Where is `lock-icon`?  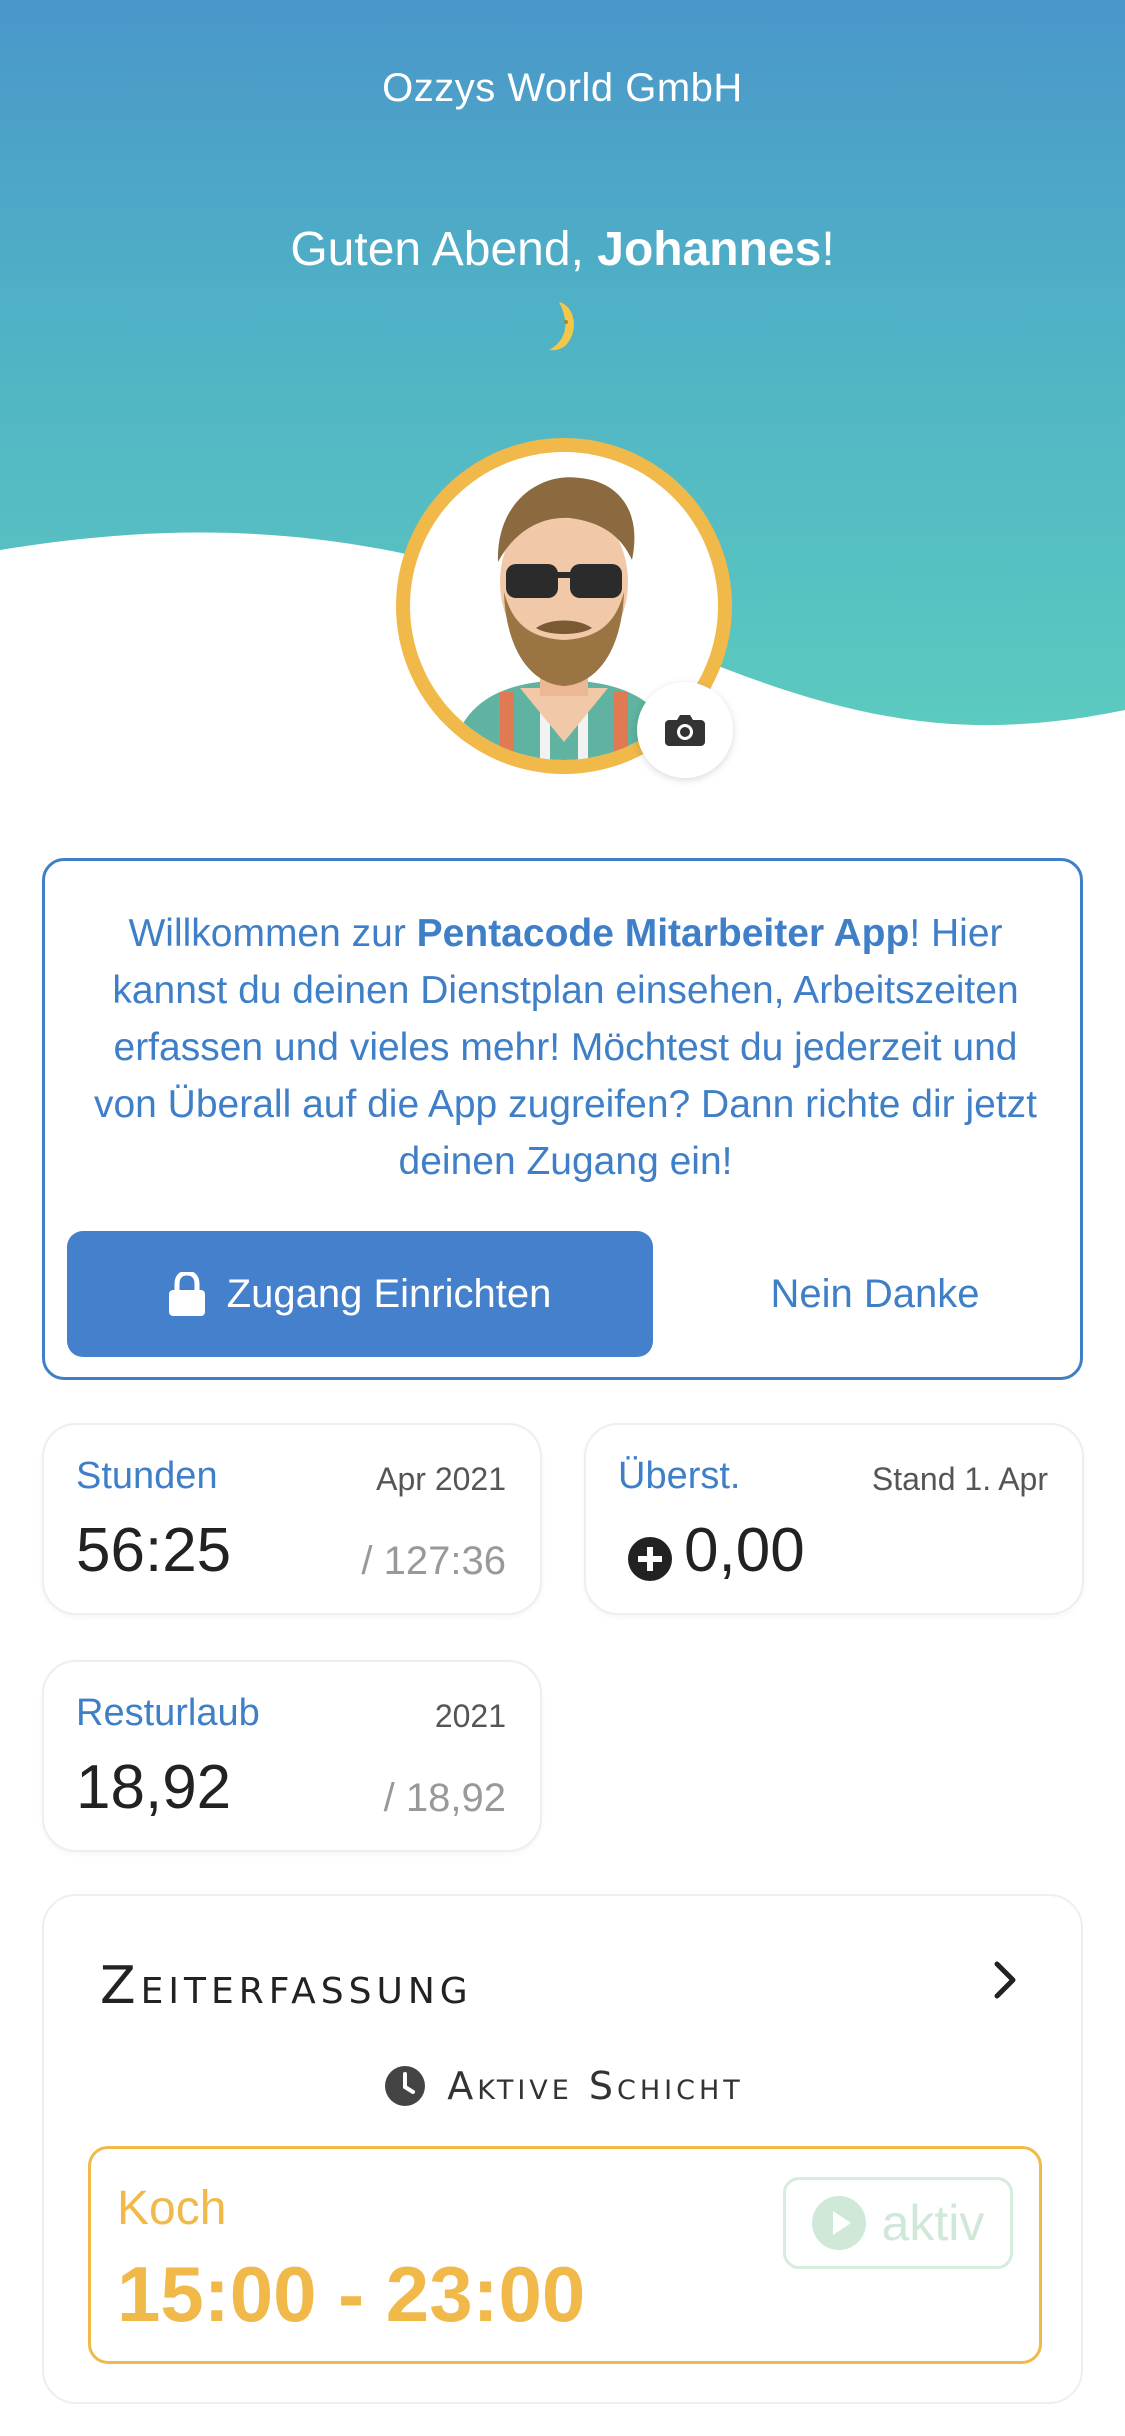
lock-icon is located at coordinates (186, 1294).